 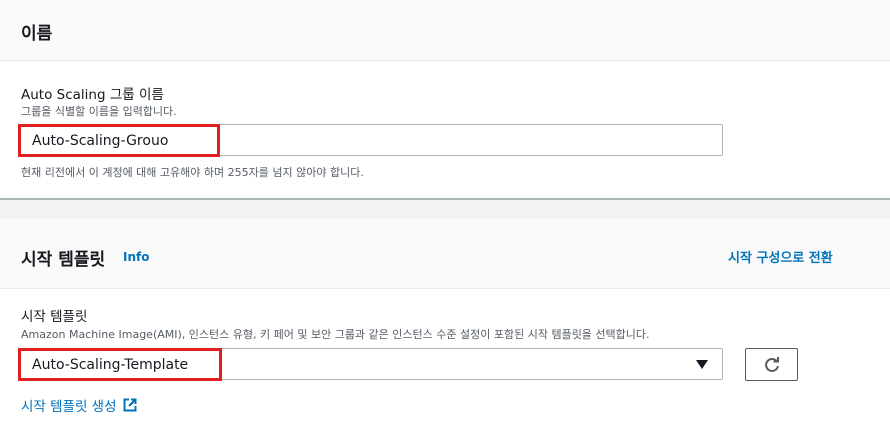 What do you see at coordinates (37, 34) in the screenshot?
I see `name-section-title: 이름` at bounding box center [37, 34].